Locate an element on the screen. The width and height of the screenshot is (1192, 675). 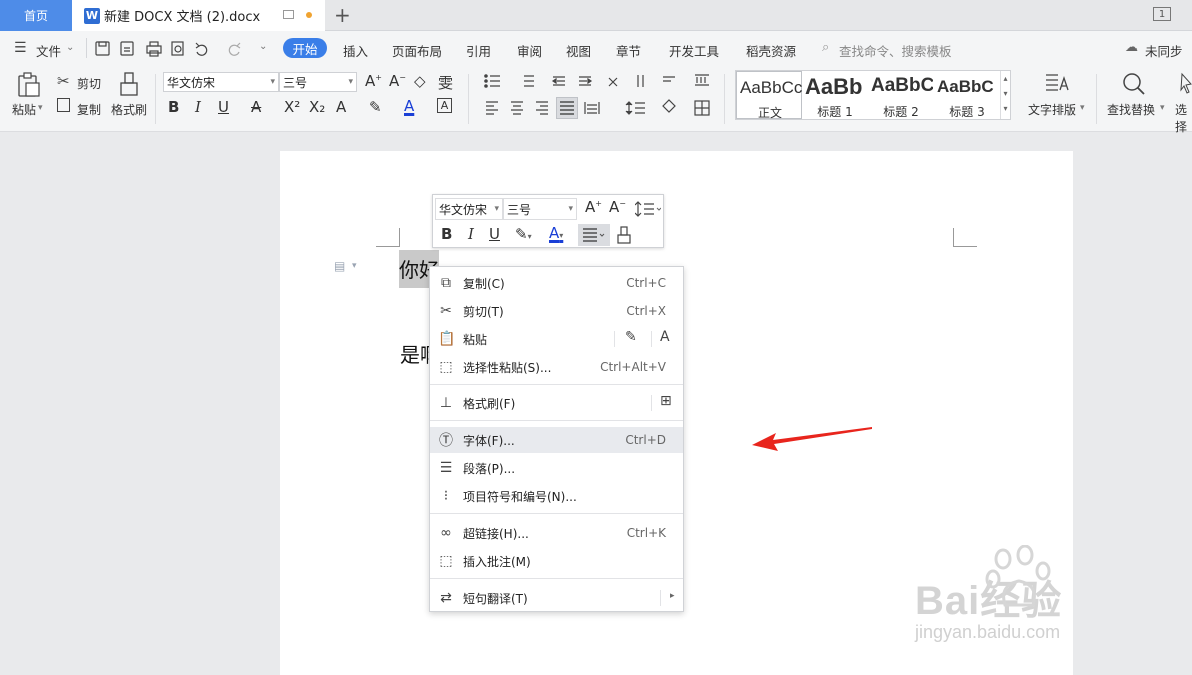
italic-icon: I is located at coordinates (198, 107).